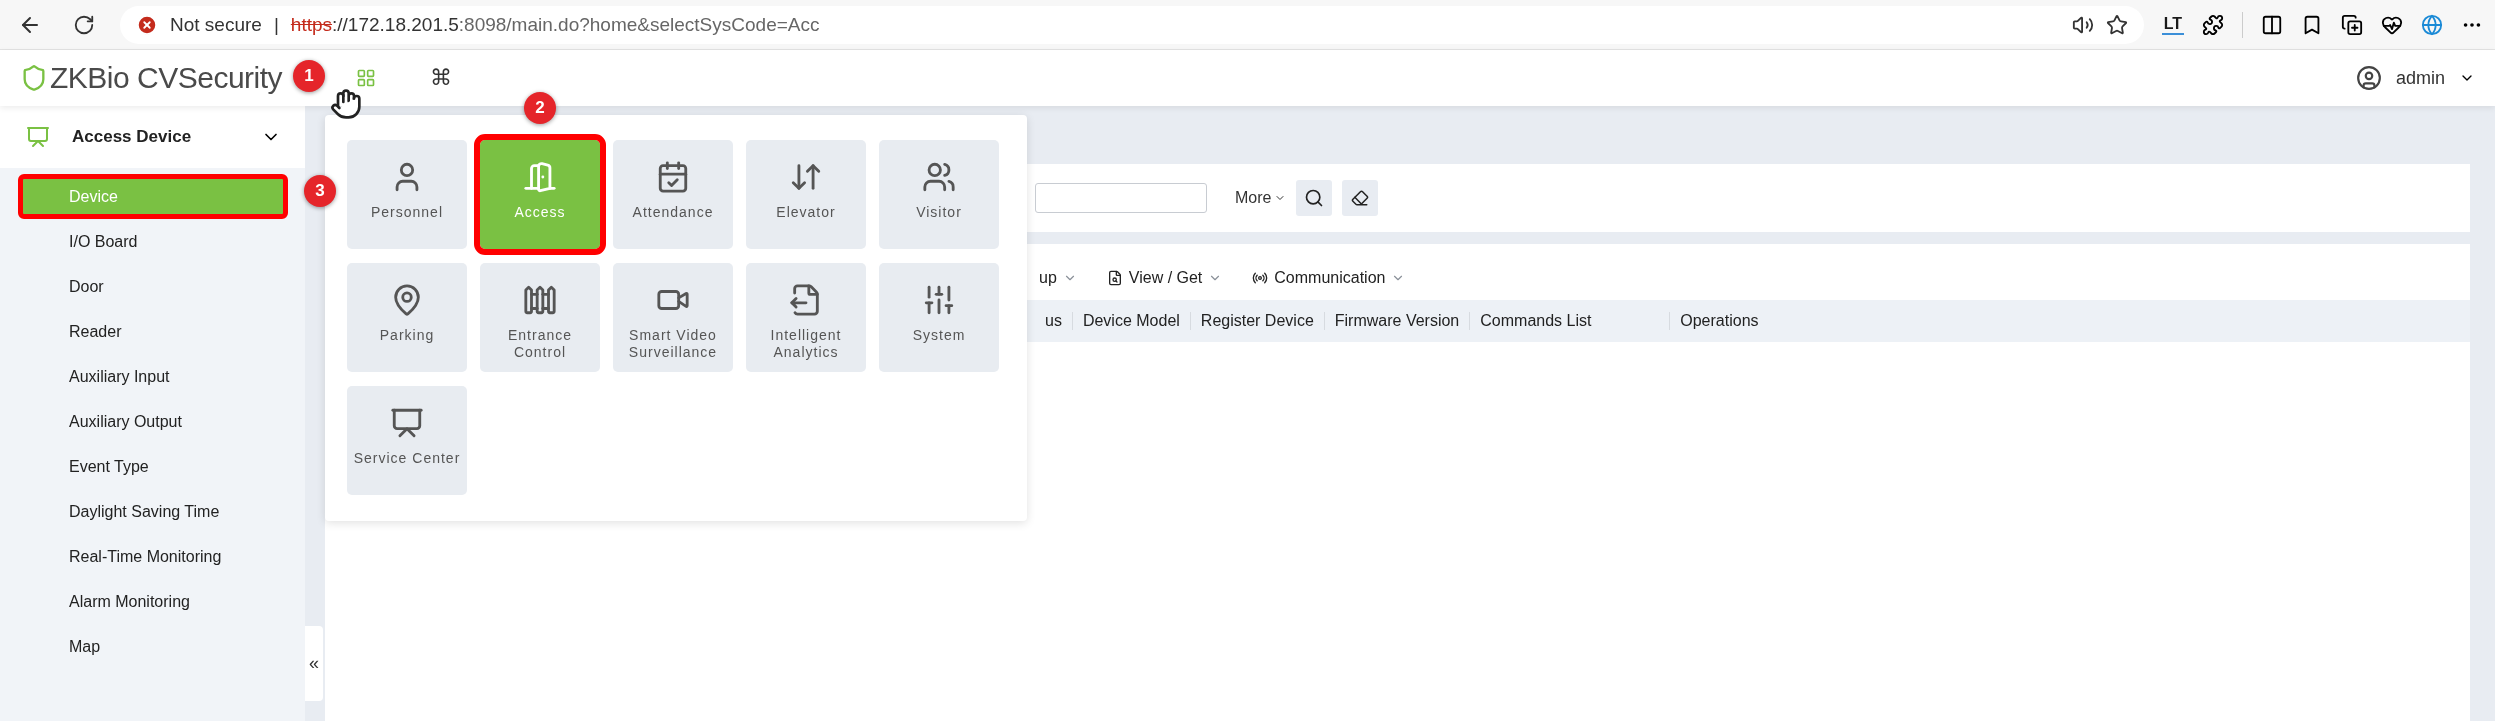 The height and width of the screenshot is (721, 2495). What do you see at coordinates (84, 24) in the screenshot?
I see `refresh-icon` at bounding box center [84, 24].